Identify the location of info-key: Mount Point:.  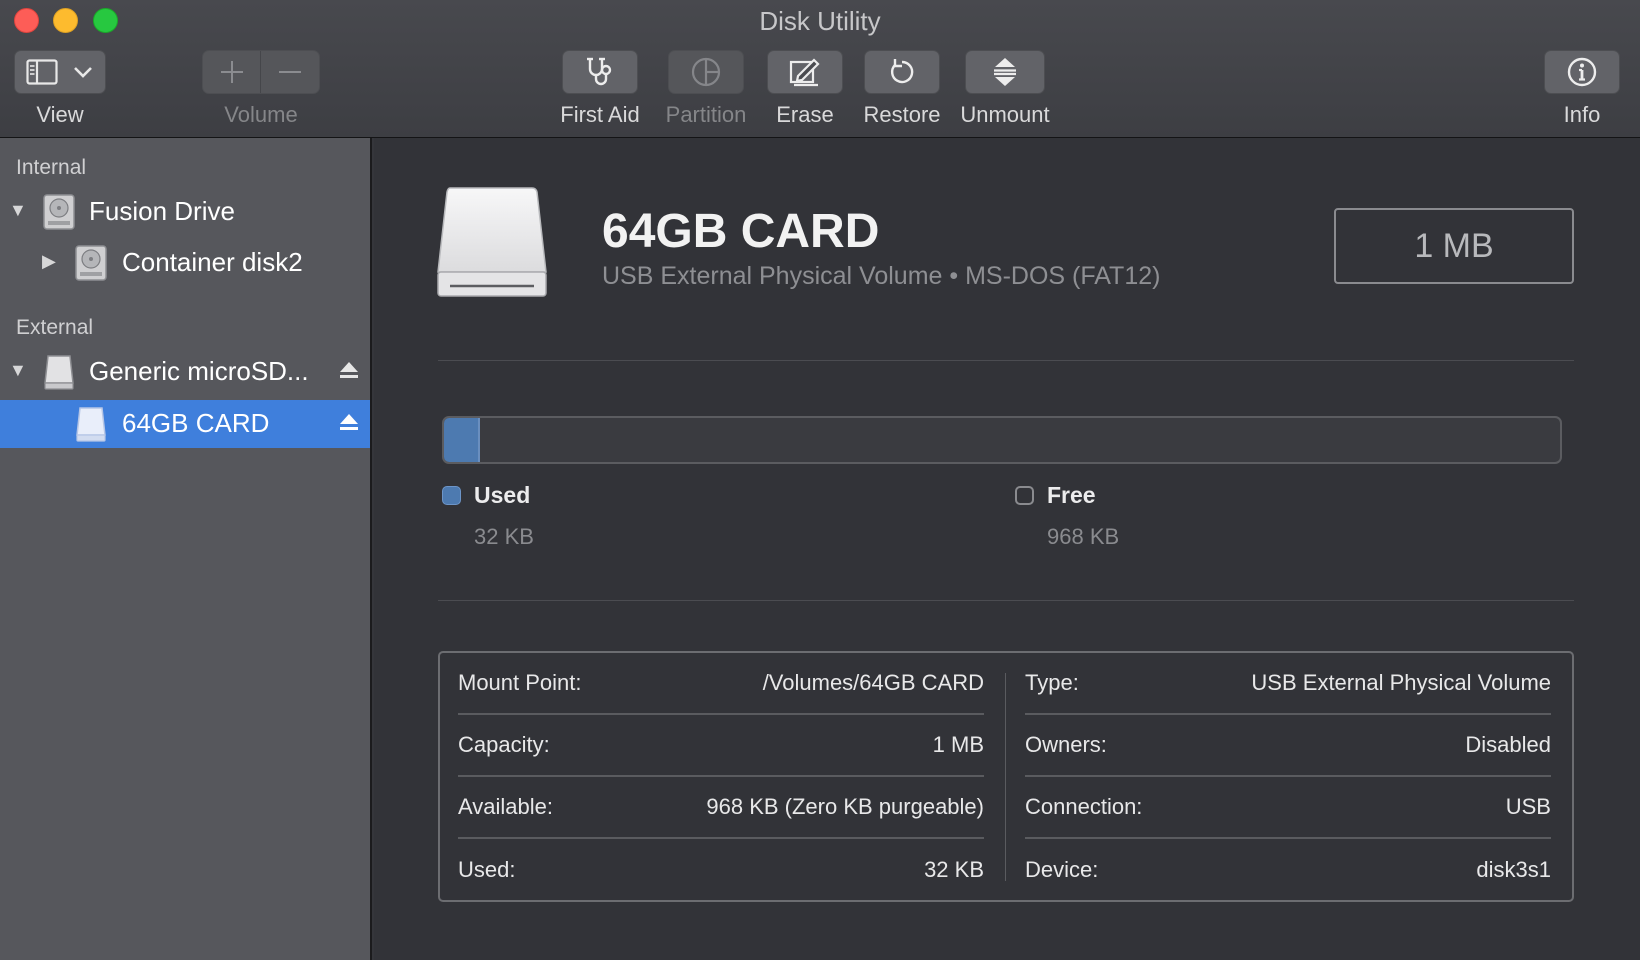
(520, 682).